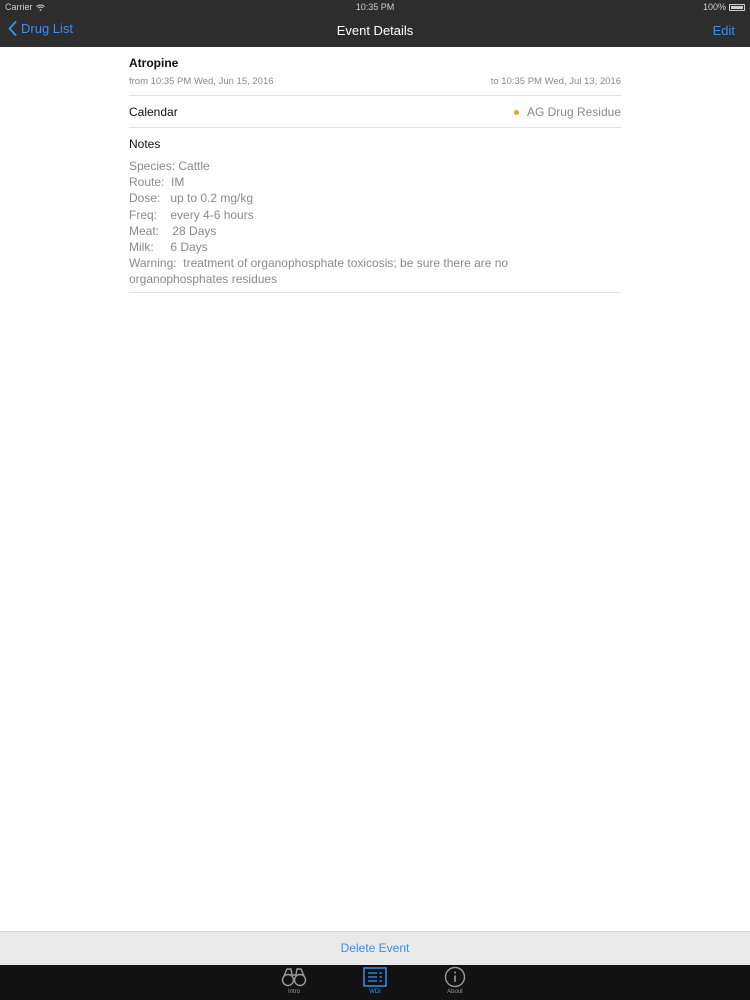 The image size is (750, 1000). I want to click on event-title: Atropine, so click(154, 63).